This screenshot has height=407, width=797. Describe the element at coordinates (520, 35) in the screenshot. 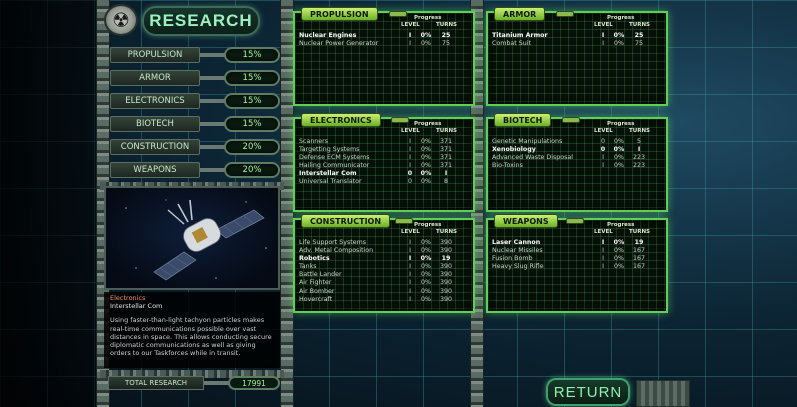

I see `tech-name: Titanium Armor` at that location.